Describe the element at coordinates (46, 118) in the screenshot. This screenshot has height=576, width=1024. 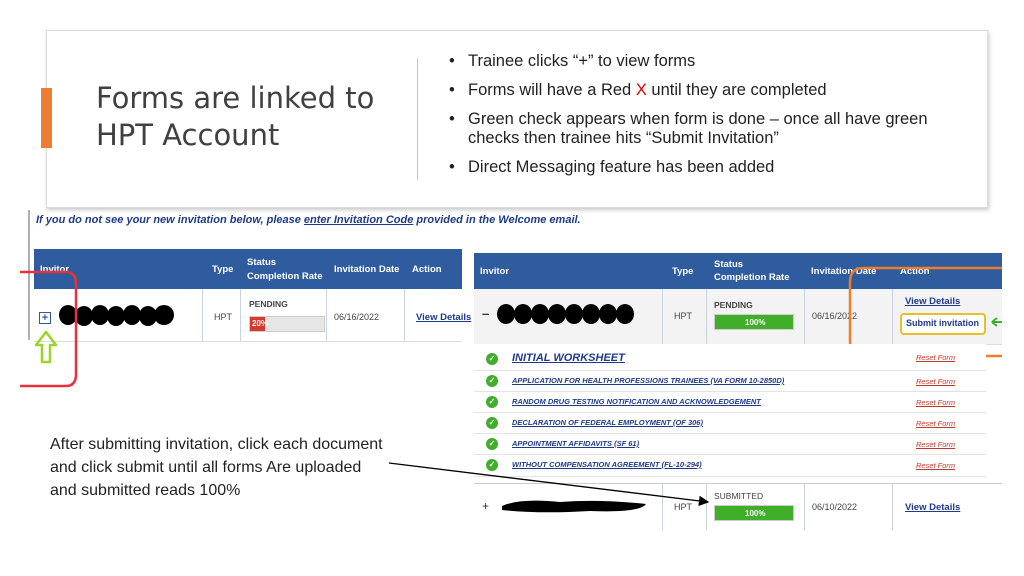
I see `accent-bar` at that location.